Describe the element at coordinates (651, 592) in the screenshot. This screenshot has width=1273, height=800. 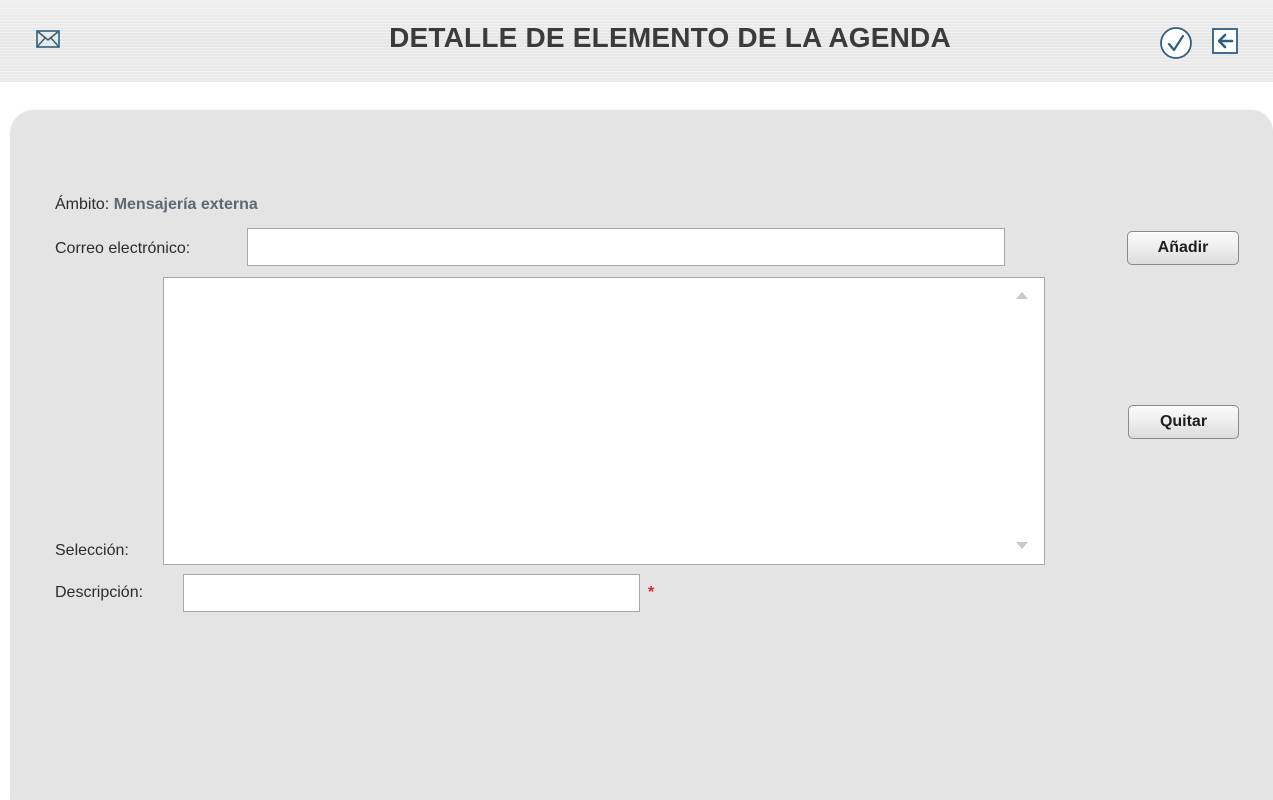
I see `required-marker: *` at that location.